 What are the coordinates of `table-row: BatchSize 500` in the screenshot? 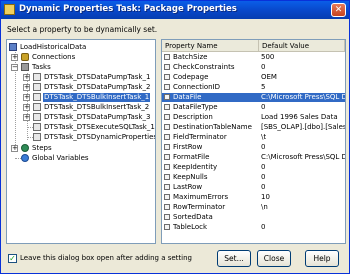 It's located at (253, 57).